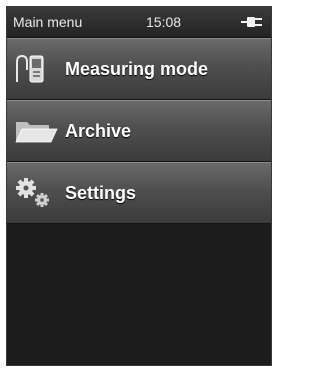 The image size is (320, 371). What do you see at coordinates (139, 131) in the screenshot?
I see `menu-item-archive: Archive` at bounding box center [139, 131].